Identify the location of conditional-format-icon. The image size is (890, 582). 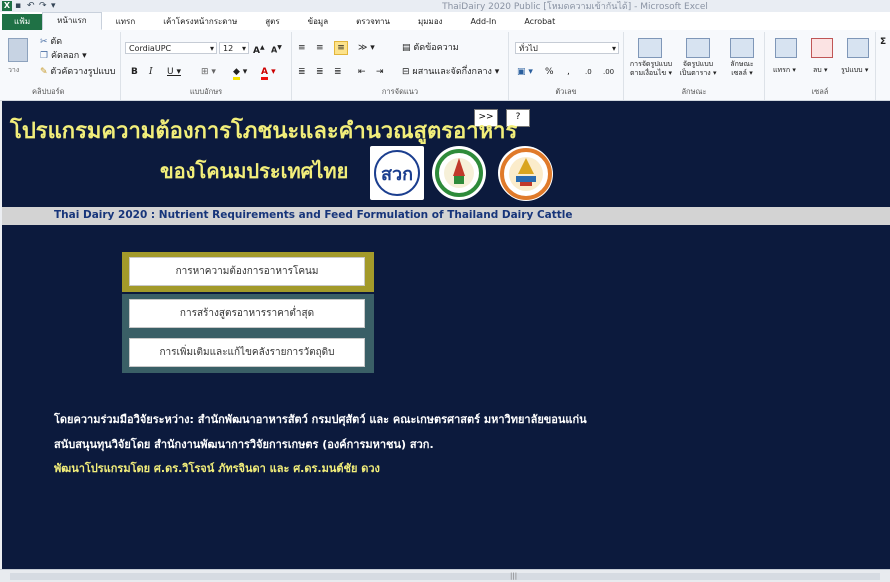
(650, 48).